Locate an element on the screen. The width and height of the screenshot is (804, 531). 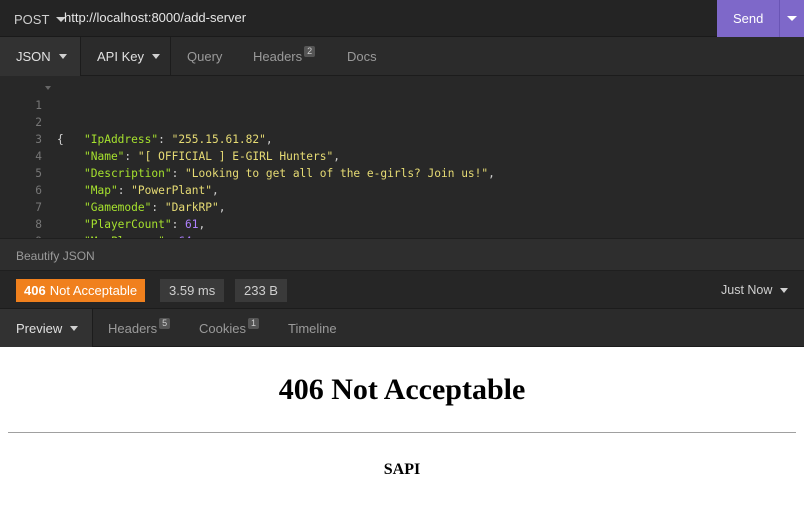
tab-timeline-label: Timeline is located at coordinates (312, 328).